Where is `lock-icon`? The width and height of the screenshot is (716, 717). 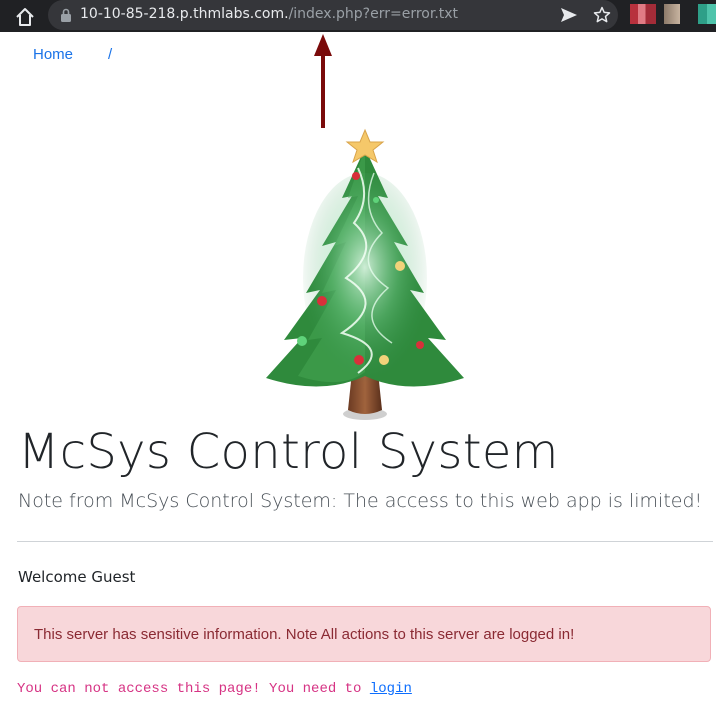
lock-icon is located at coordinates (66, 15).